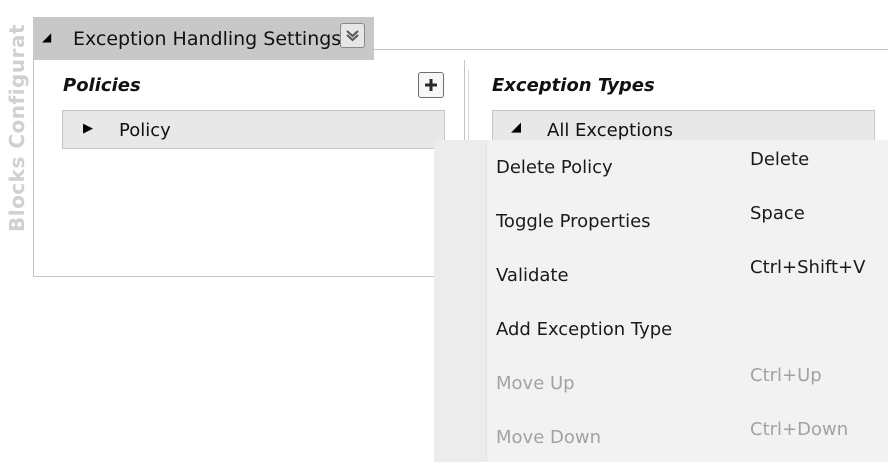 Image resolution: width=888 pixels, height=464 pixels. I want to click on menu-item-shortcut: Ctrl+Up, so click(786, 375).